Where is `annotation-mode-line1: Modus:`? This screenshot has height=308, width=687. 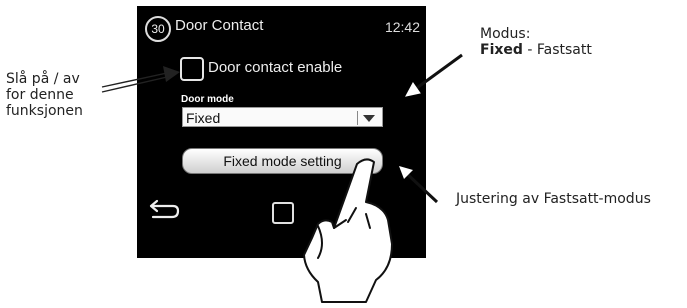 annotation-mode-line1: Modus: is located at coordinates (505, 34).